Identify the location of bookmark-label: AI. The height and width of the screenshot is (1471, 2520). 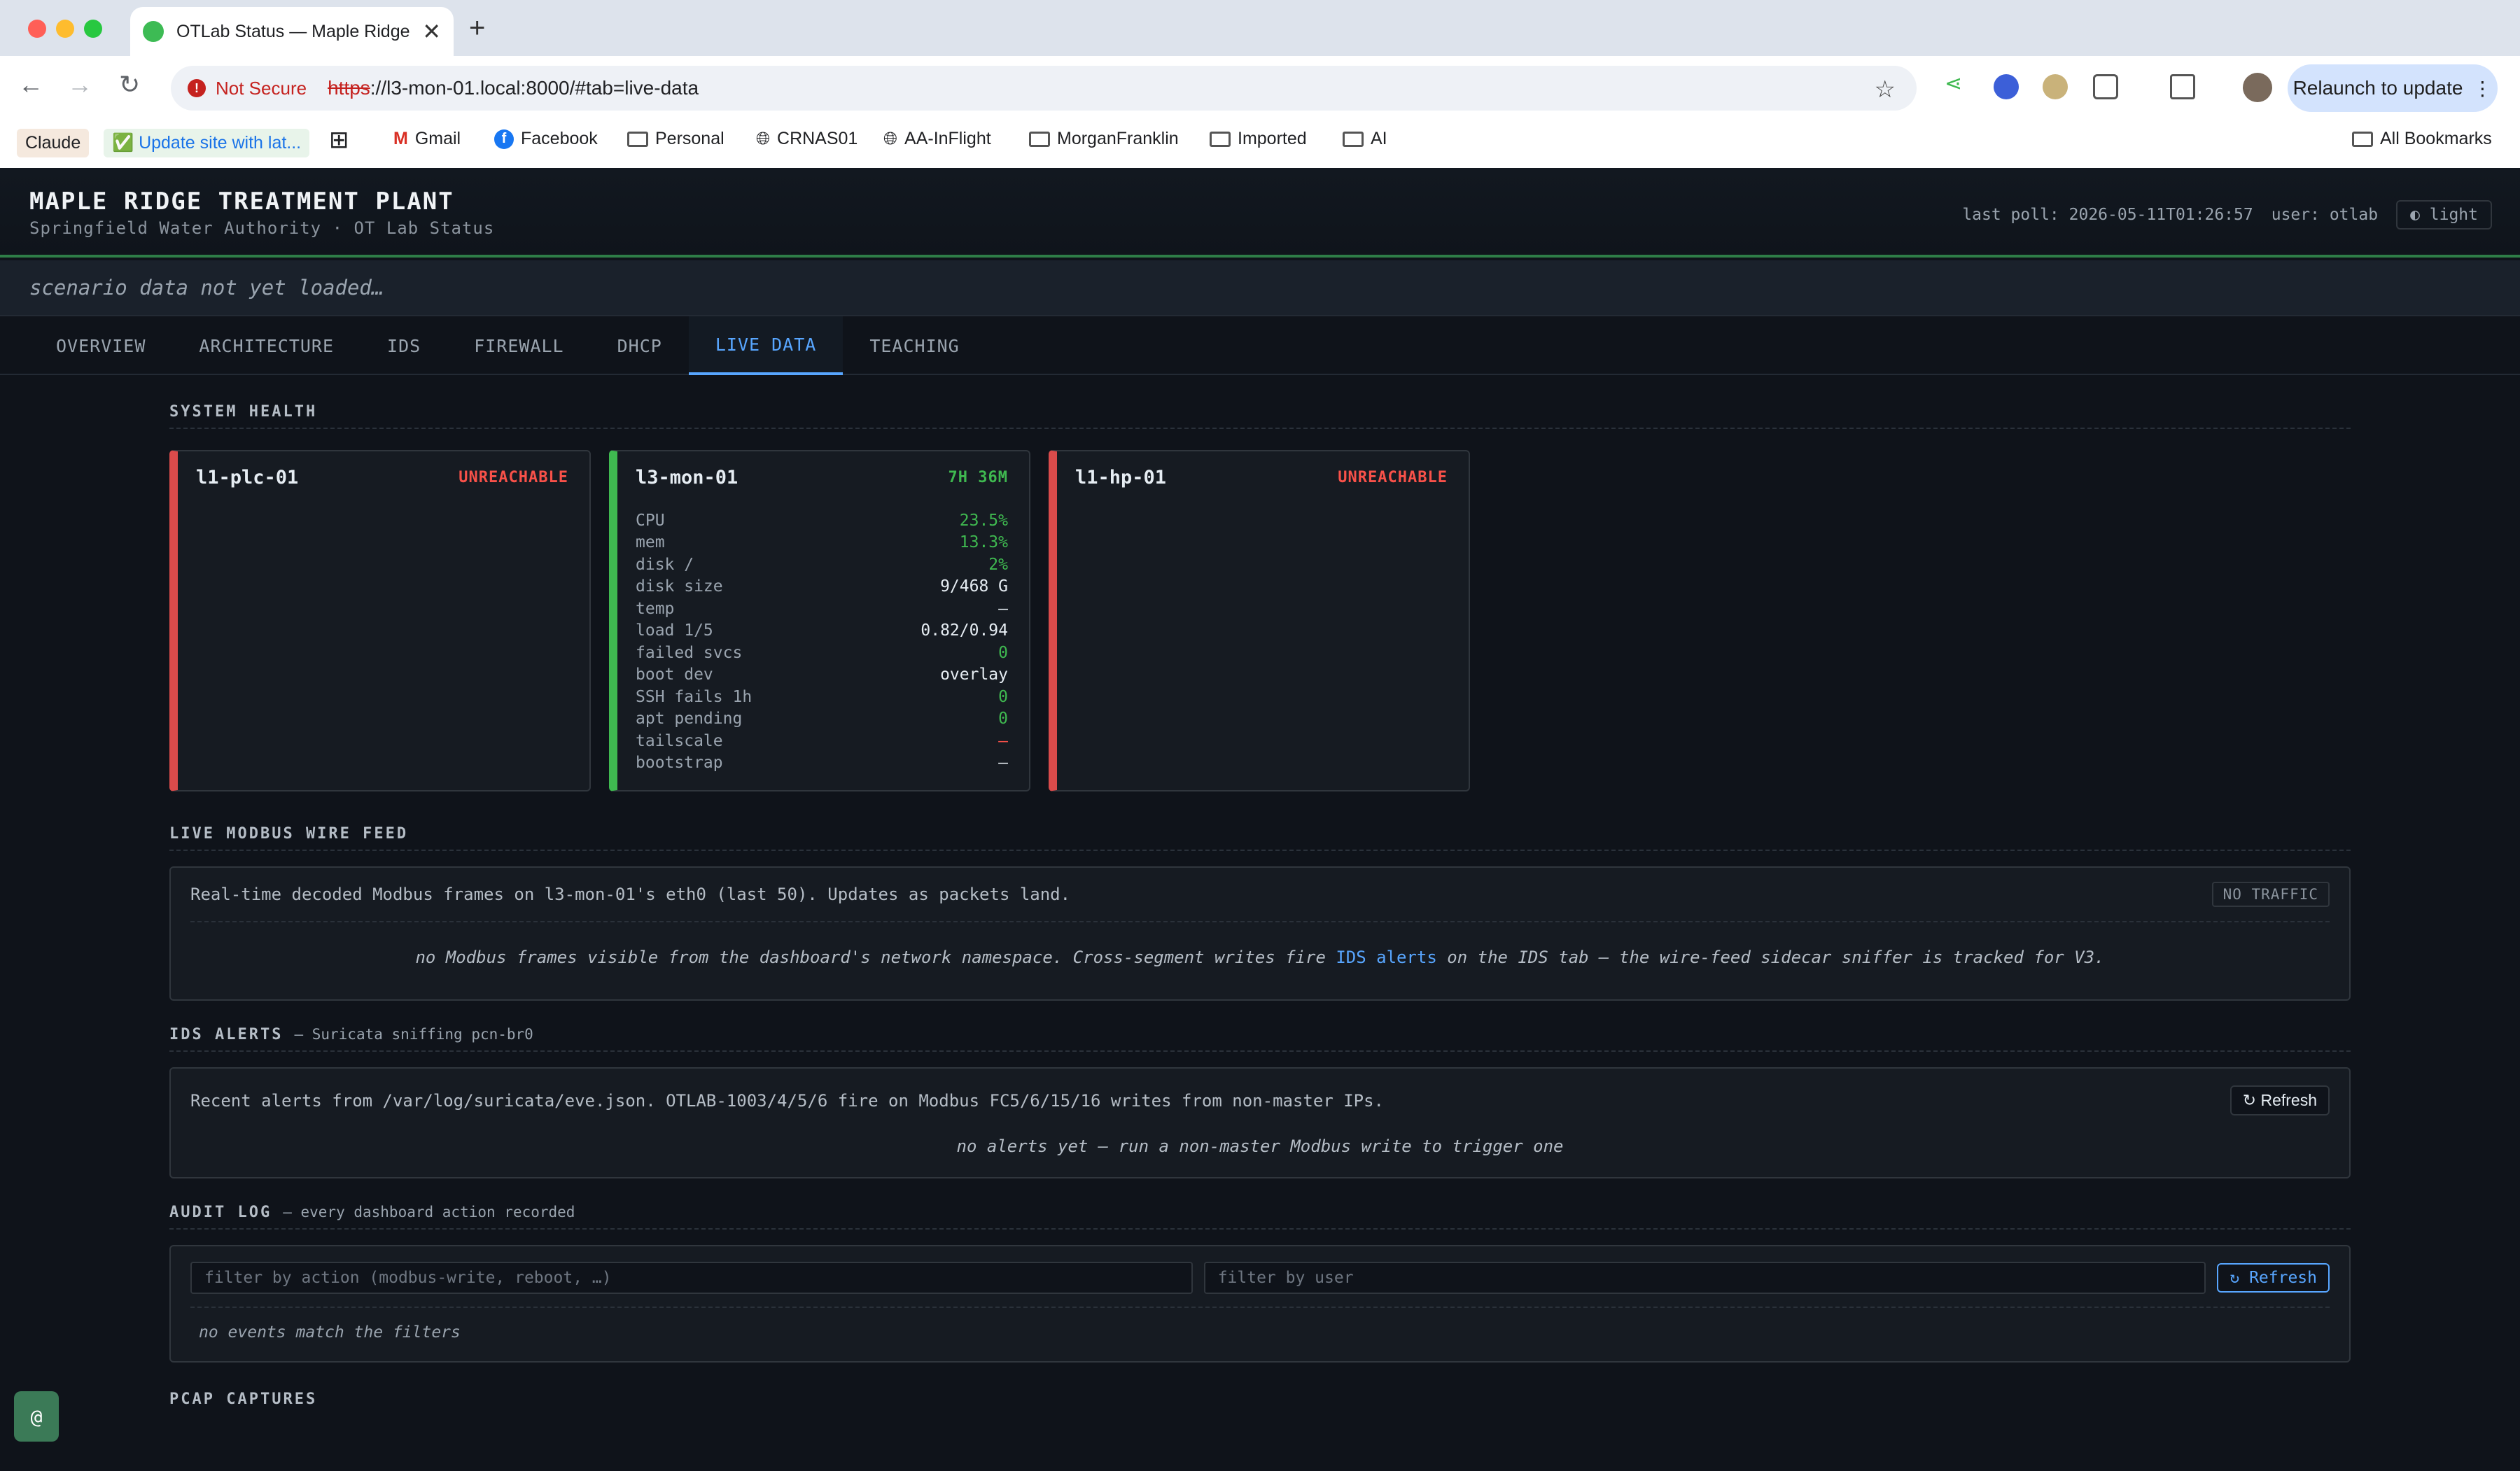
(1379, 138).